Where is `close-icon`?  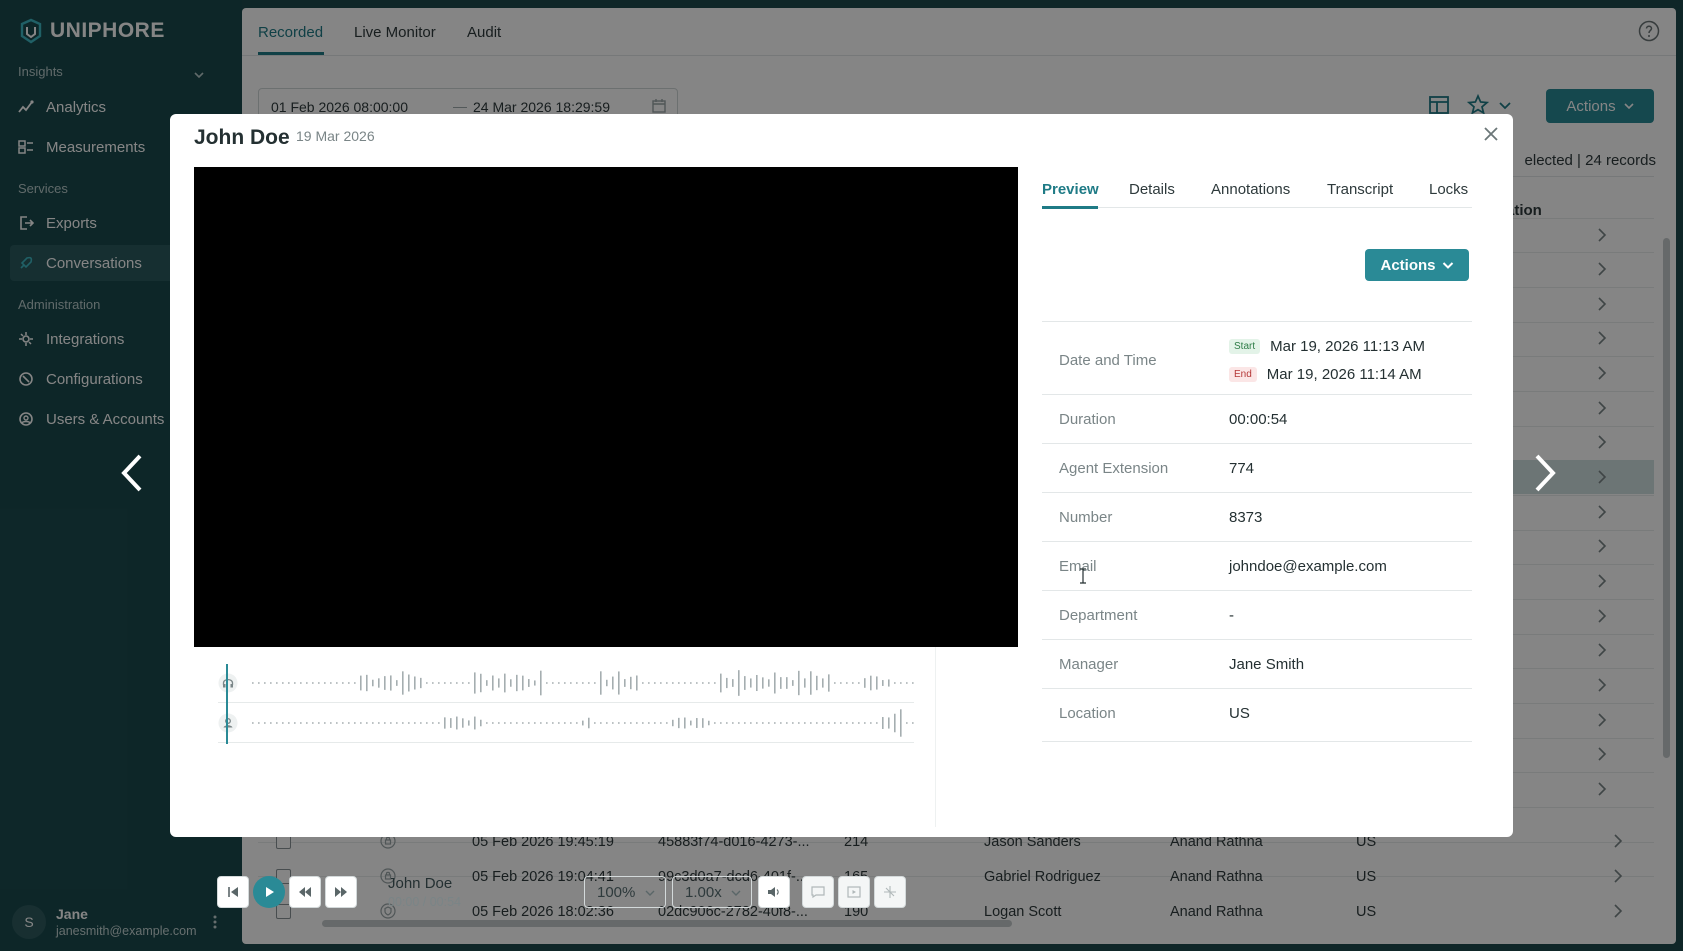 close-icon is located at coordinates (1491, 134).